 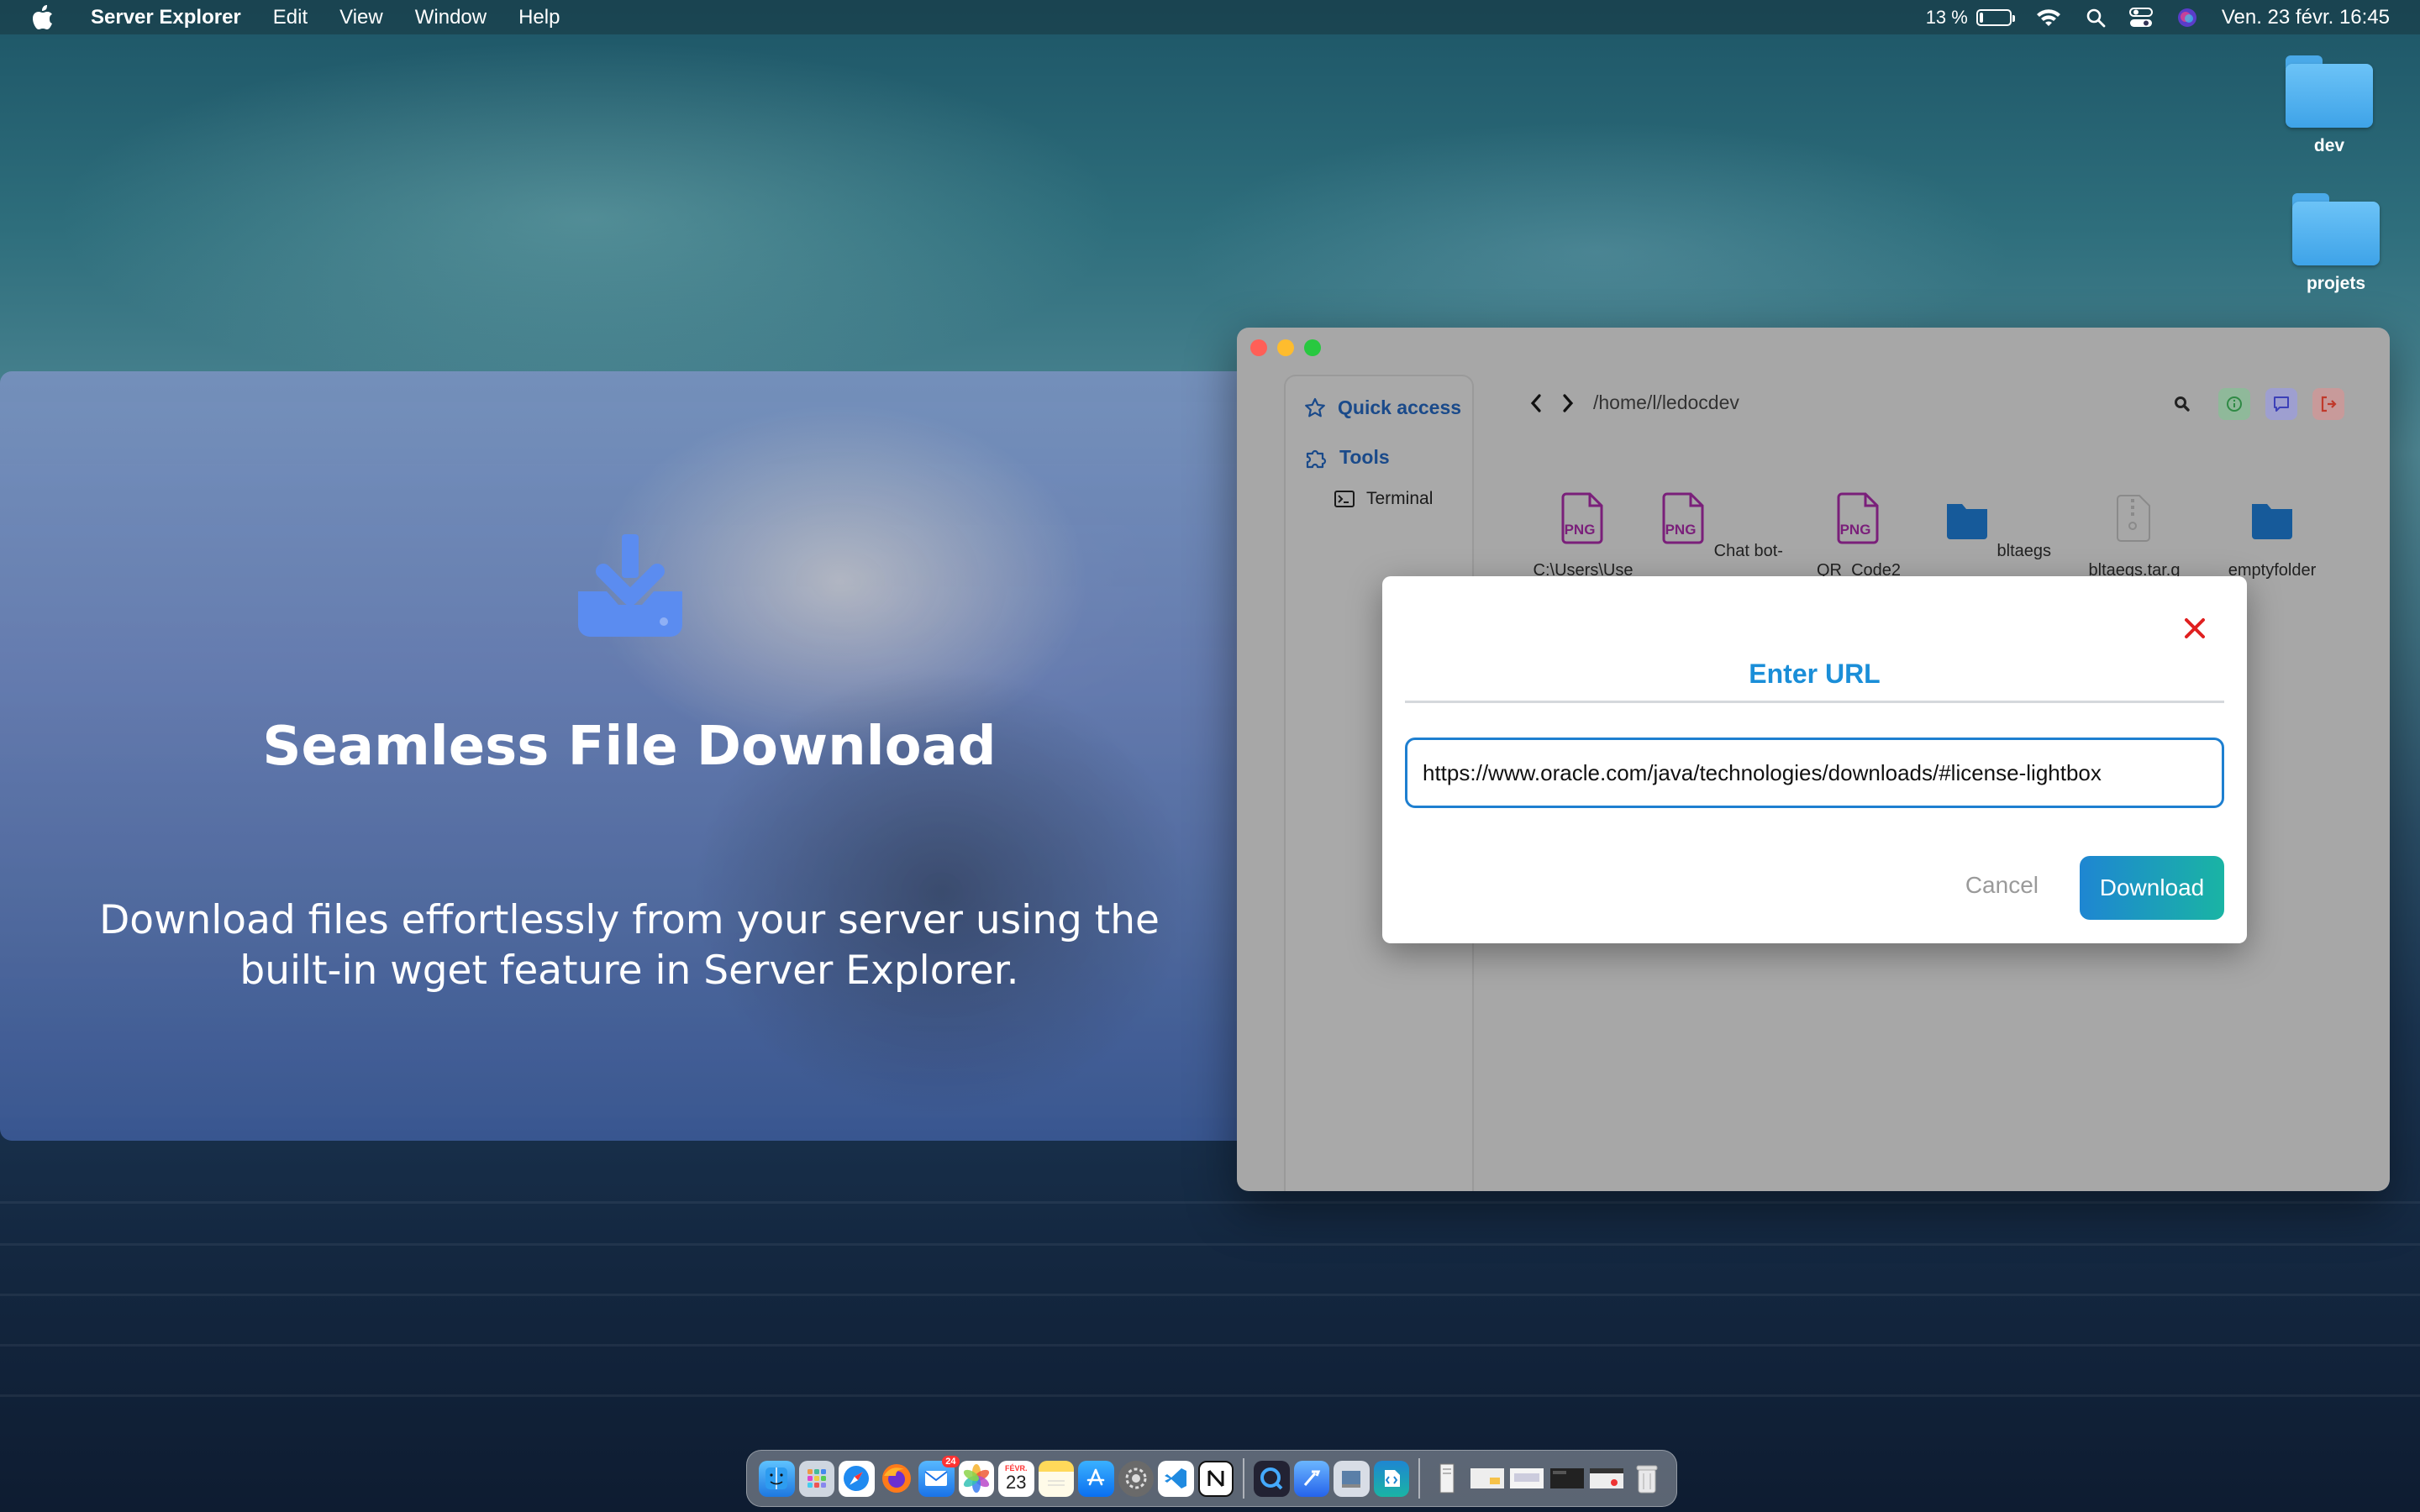 What do you see at coordinates (1814, 773) in the screenshot?
I see `url-input` at bounding box center [1814, 773].